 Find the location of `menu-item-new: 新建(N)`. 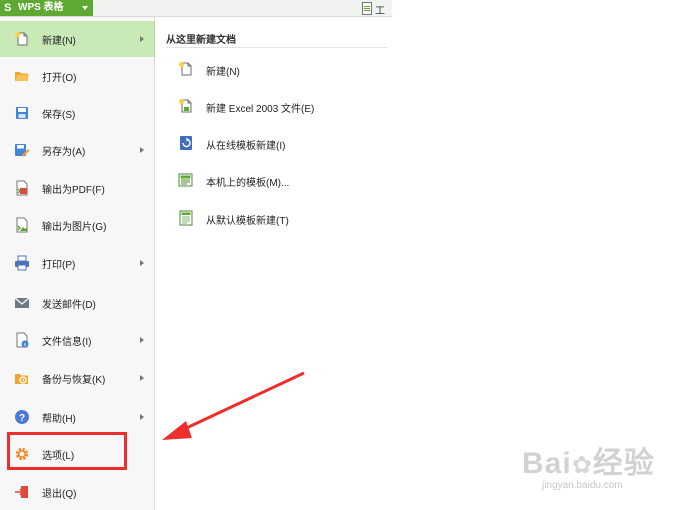

menu-item-new: 新建(N) is located at coordinates (77, 39).